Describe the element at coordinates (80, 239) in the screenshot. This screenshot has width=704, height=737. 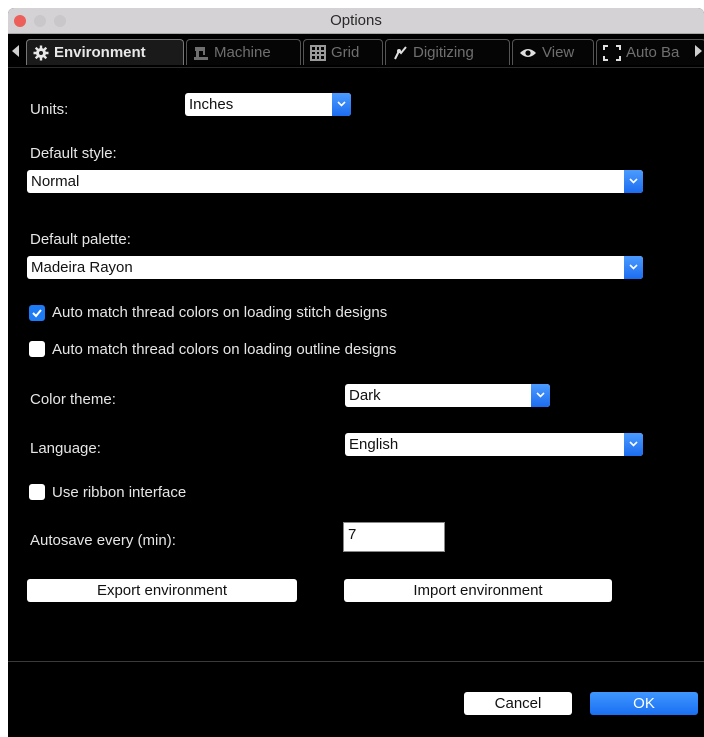
I see `default-palette-label: Default palette:` at that location.